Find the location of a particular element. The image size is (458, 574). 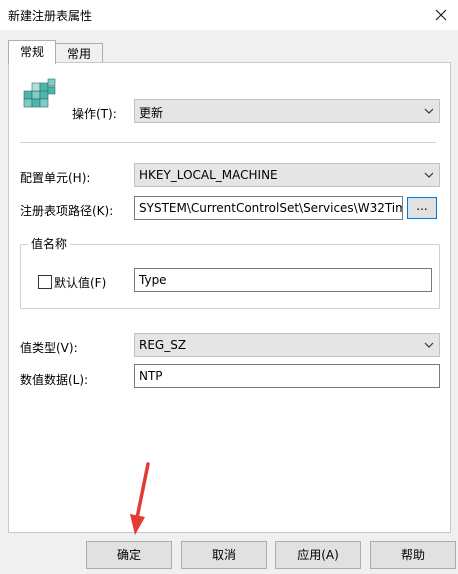

hive-dropdown: HKEY_LOCAL_MACHINE is located at coordinates (287, 175).